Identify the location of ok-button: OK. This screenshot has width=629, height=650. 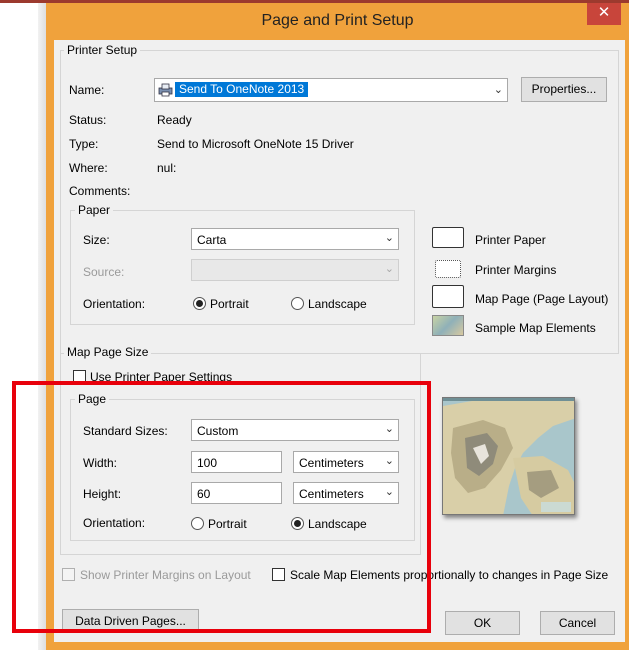
(482, 623).